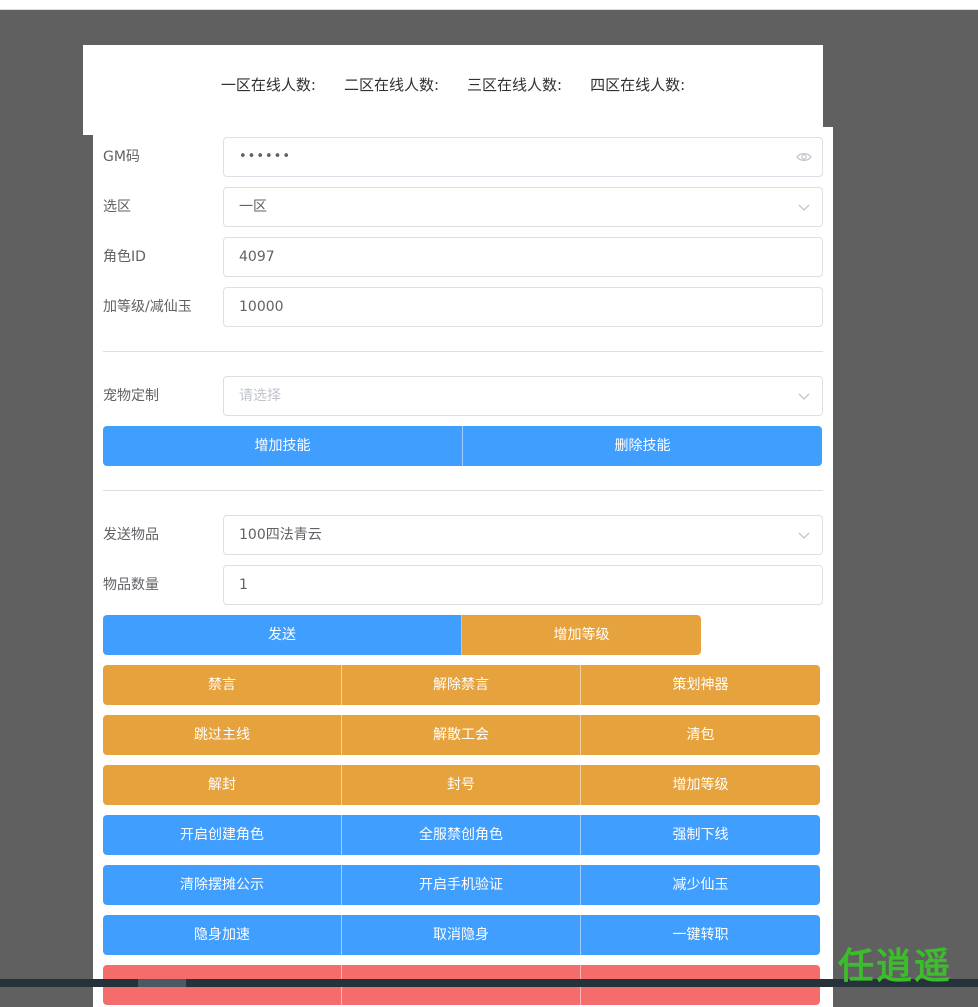 This screenshot has height=1007, width=978. I want to click on eye-icon, so click(804, 157).